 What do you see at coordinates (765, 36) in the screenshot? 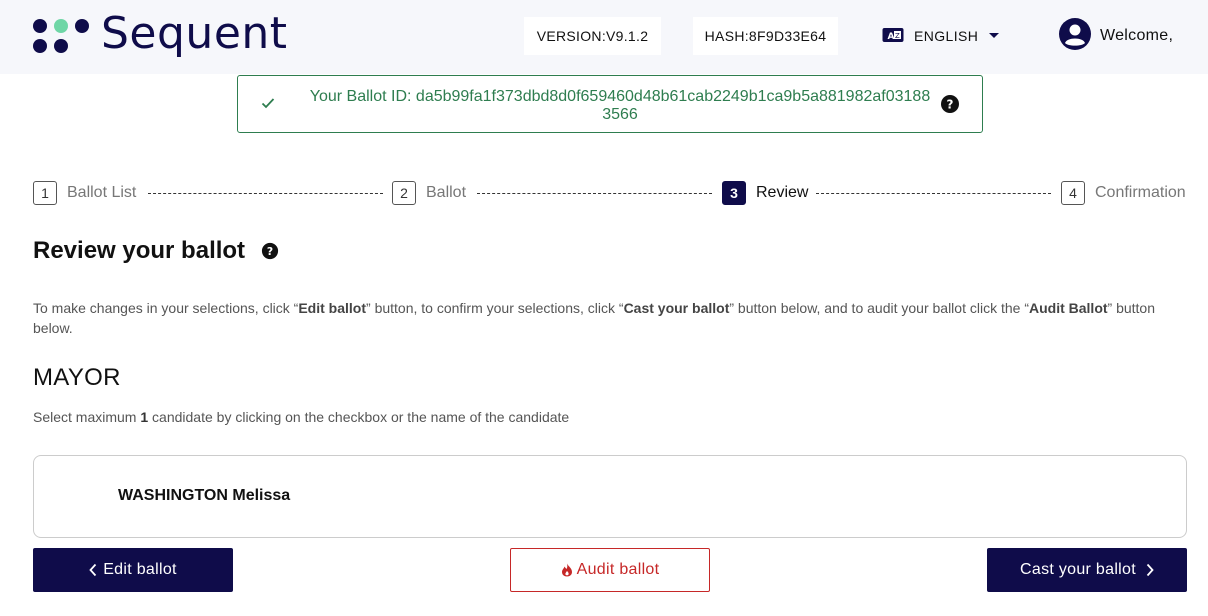
I see `hash-chip: HASH:8F9D33E64` at bounding box center [765, 36].